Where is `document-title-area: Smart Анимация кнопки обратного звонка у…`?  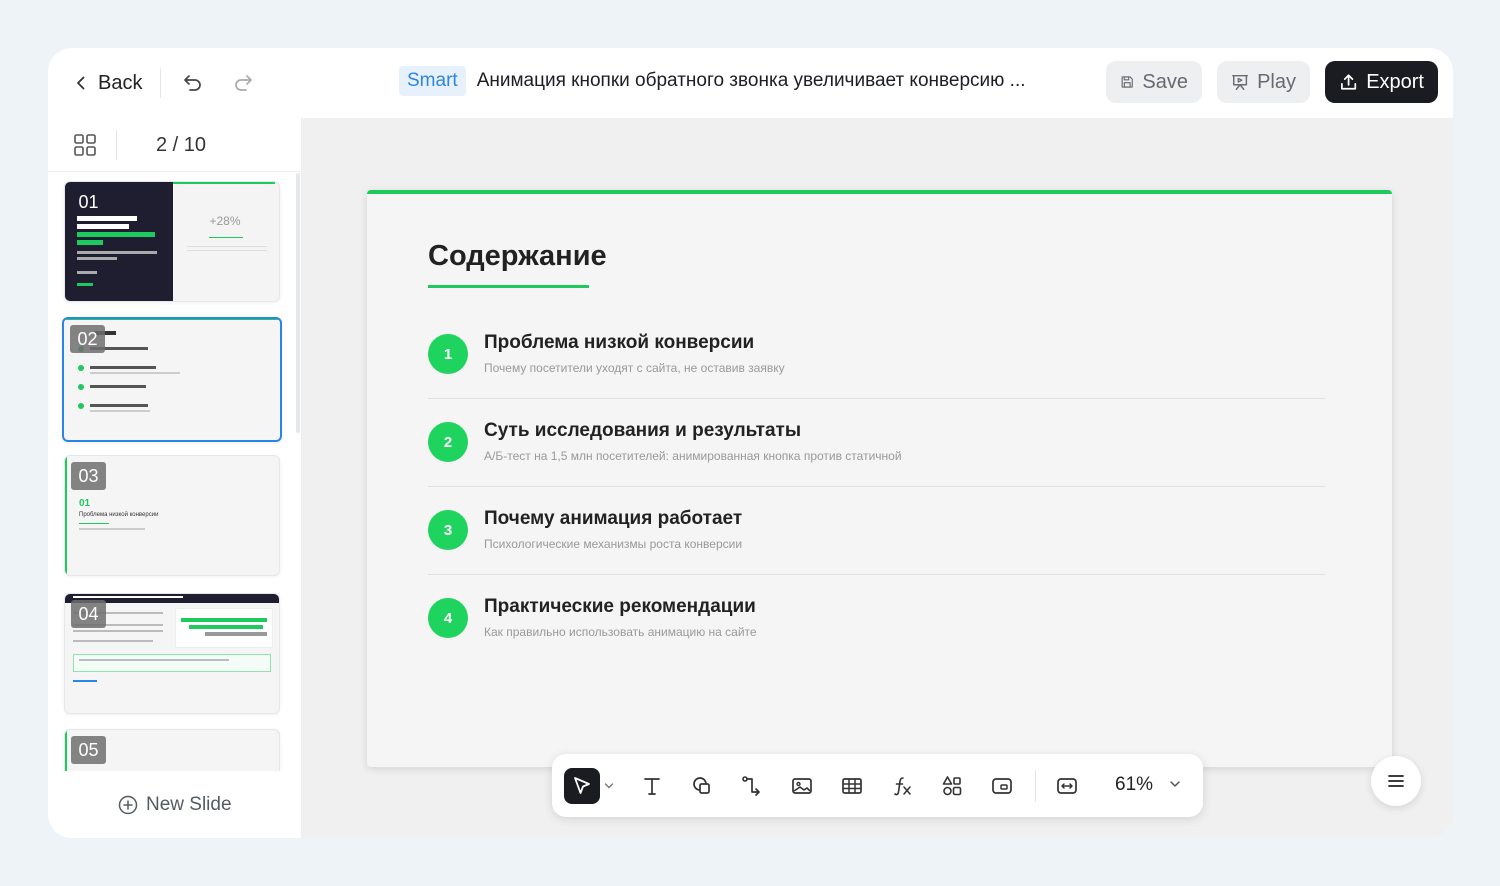
document-title-area: Smart Анимация кнопки обратного звонка у… is located at coordinates (712, 81).